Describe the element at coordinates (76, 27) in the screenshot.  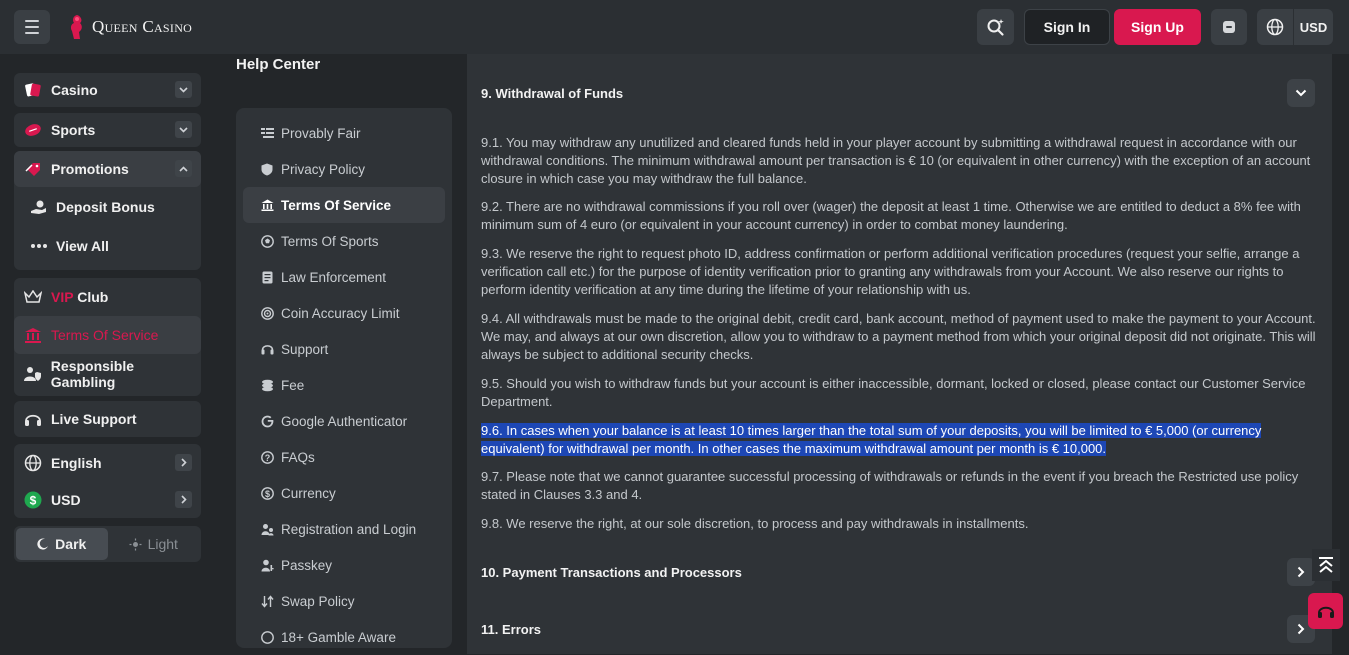
I see `queen-logo-icon` at that location.